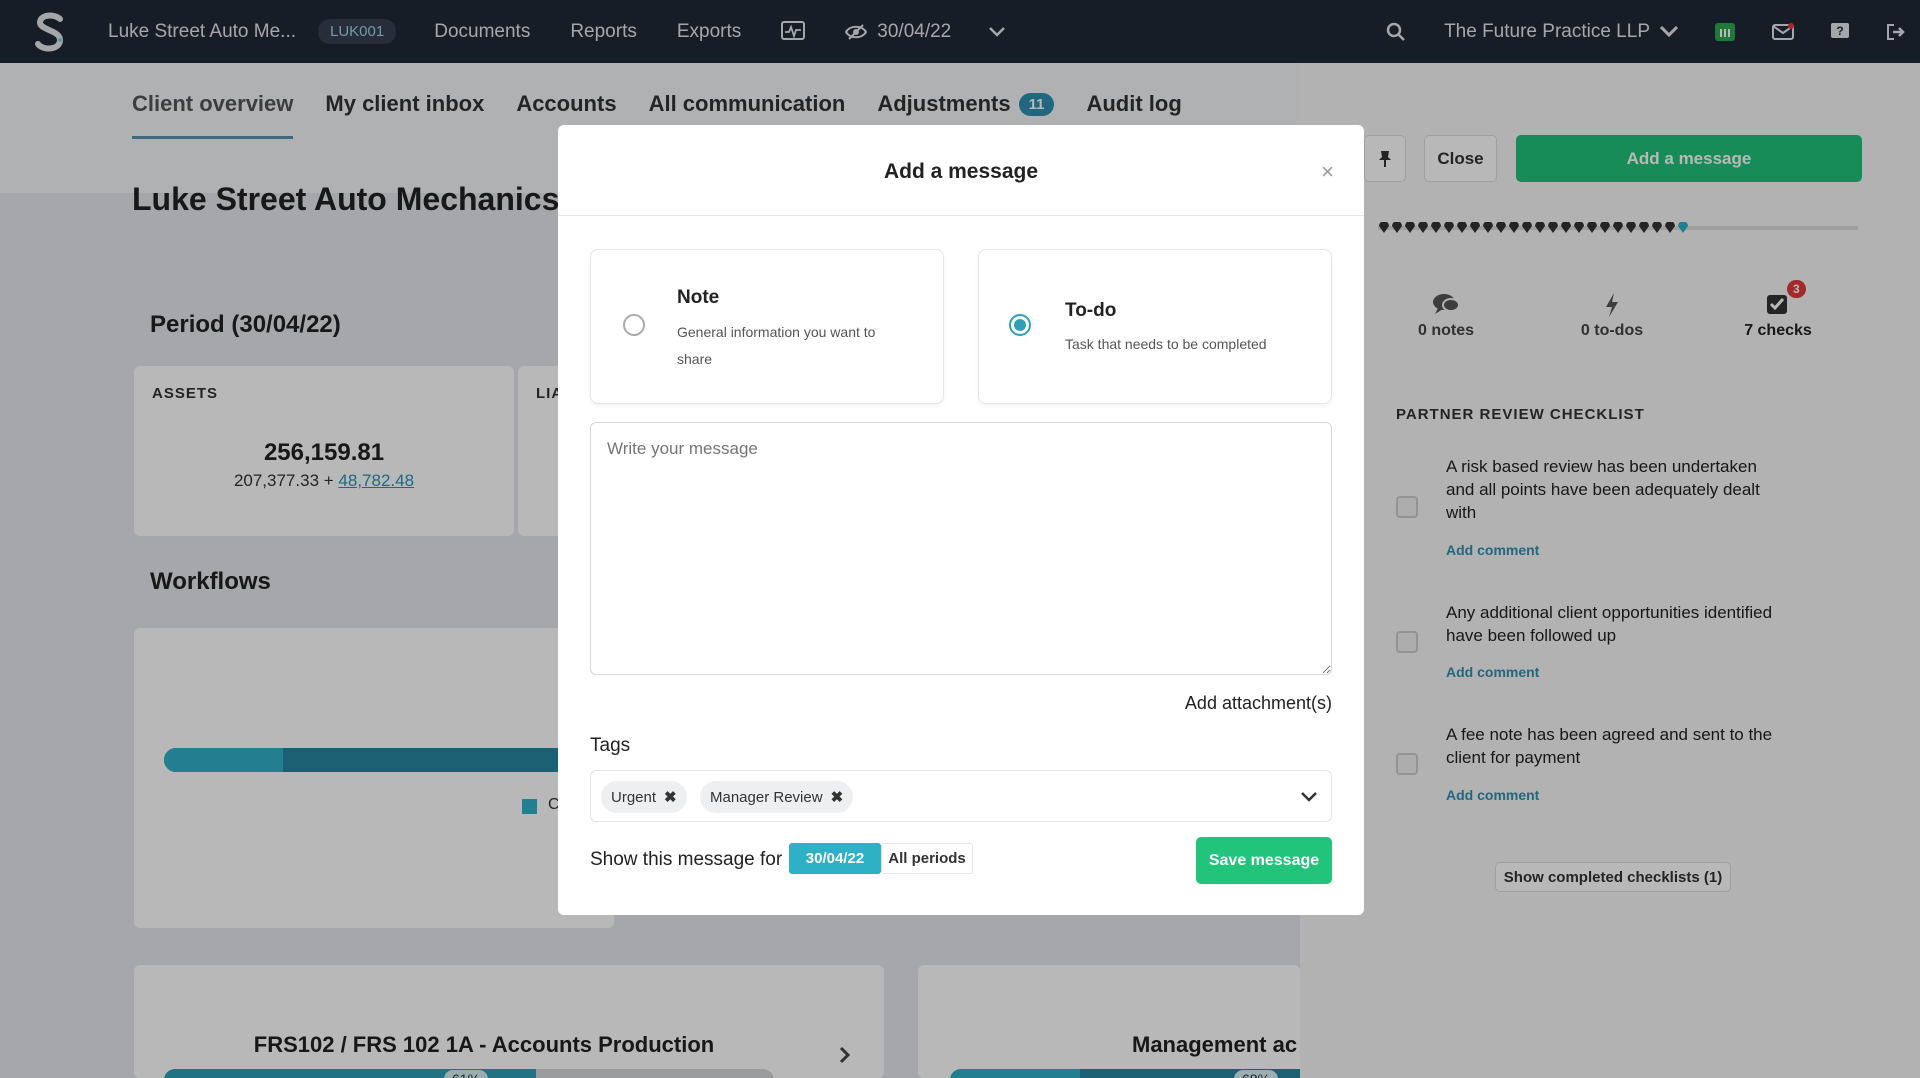  What do you see at coordinates (1020, 325) in the screenshot?
I see `todo-radio` at bounding box center [1020, 325].